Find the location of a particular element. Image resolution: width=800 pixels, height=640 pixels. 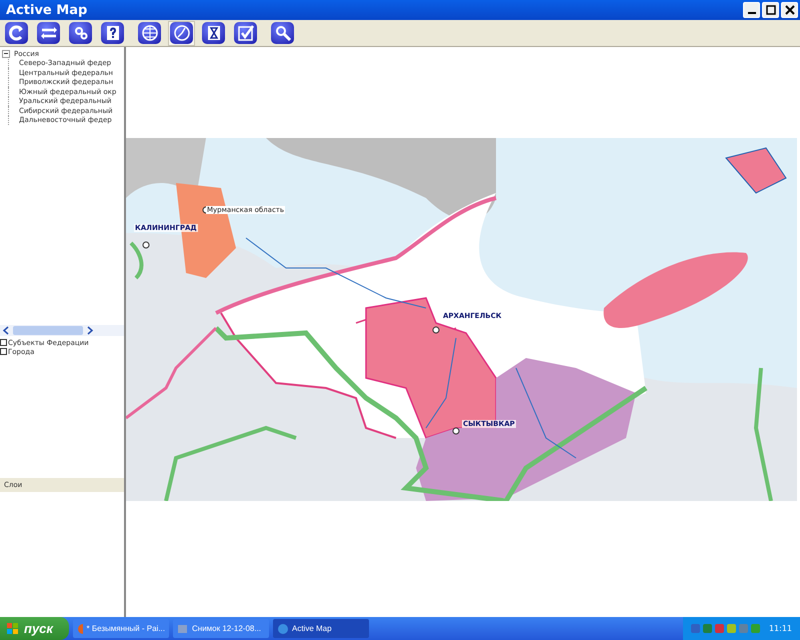

maximize-button is located at coordinates (770, 10).